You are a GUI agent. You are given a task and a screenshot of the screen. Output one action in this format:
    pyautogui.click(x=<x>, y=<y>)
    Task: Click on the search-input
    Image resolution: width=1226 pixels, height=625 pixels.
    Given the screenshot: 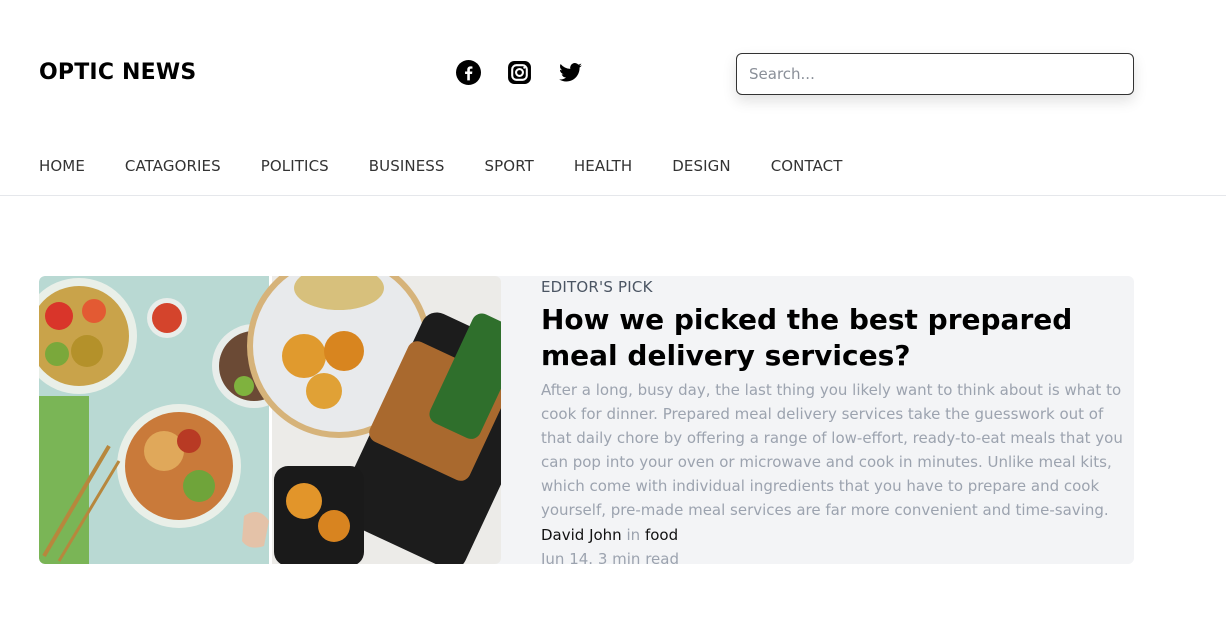 What is the action you would take?
    pyautogui.click(x=935, y=74)
    